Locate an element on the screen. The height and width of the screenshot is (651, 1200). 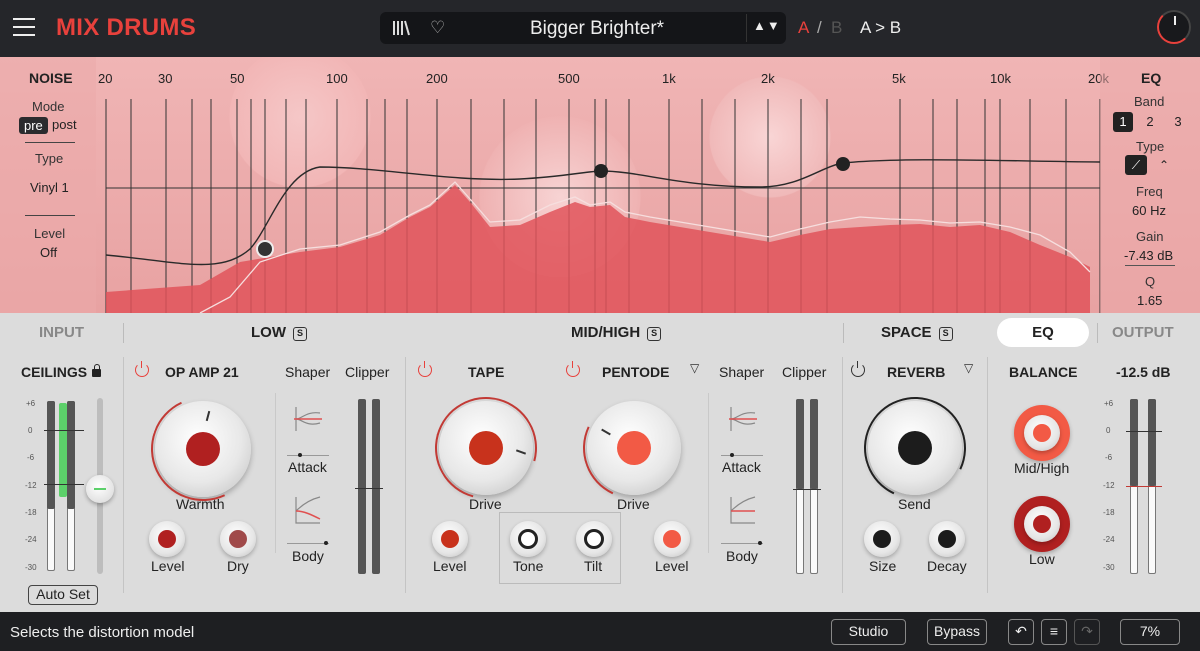
preset-prev-next-arrows: ▲▼ is located at coordinates (767, 25).